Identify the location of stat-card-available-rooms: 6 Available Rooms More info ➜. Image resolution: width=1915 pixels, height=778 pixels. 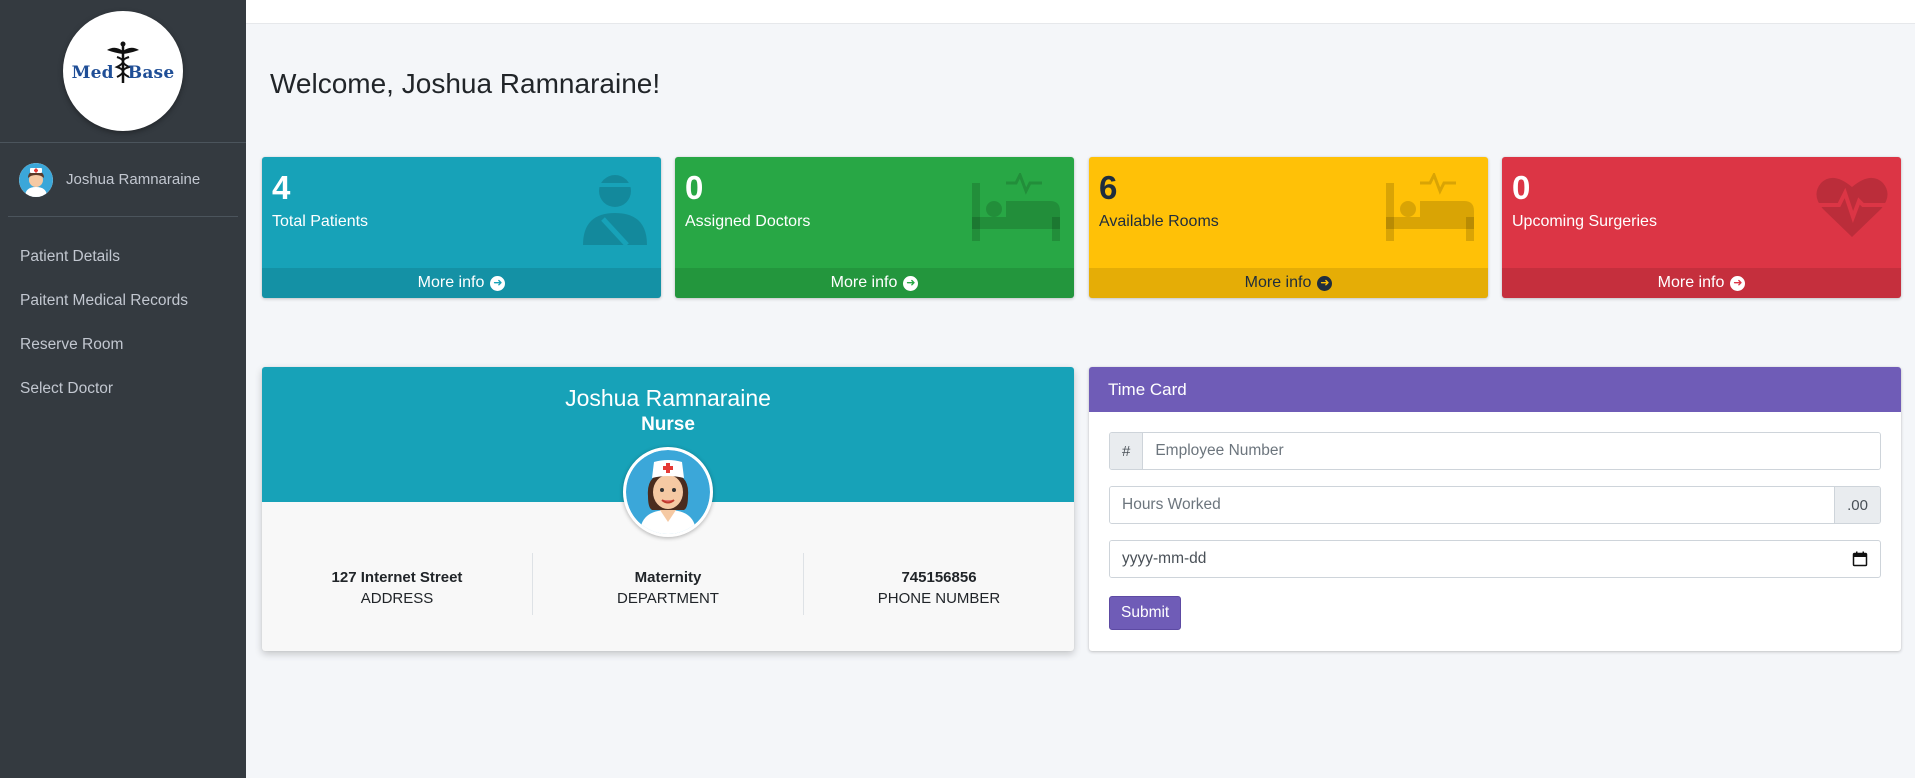
(1288, 227).